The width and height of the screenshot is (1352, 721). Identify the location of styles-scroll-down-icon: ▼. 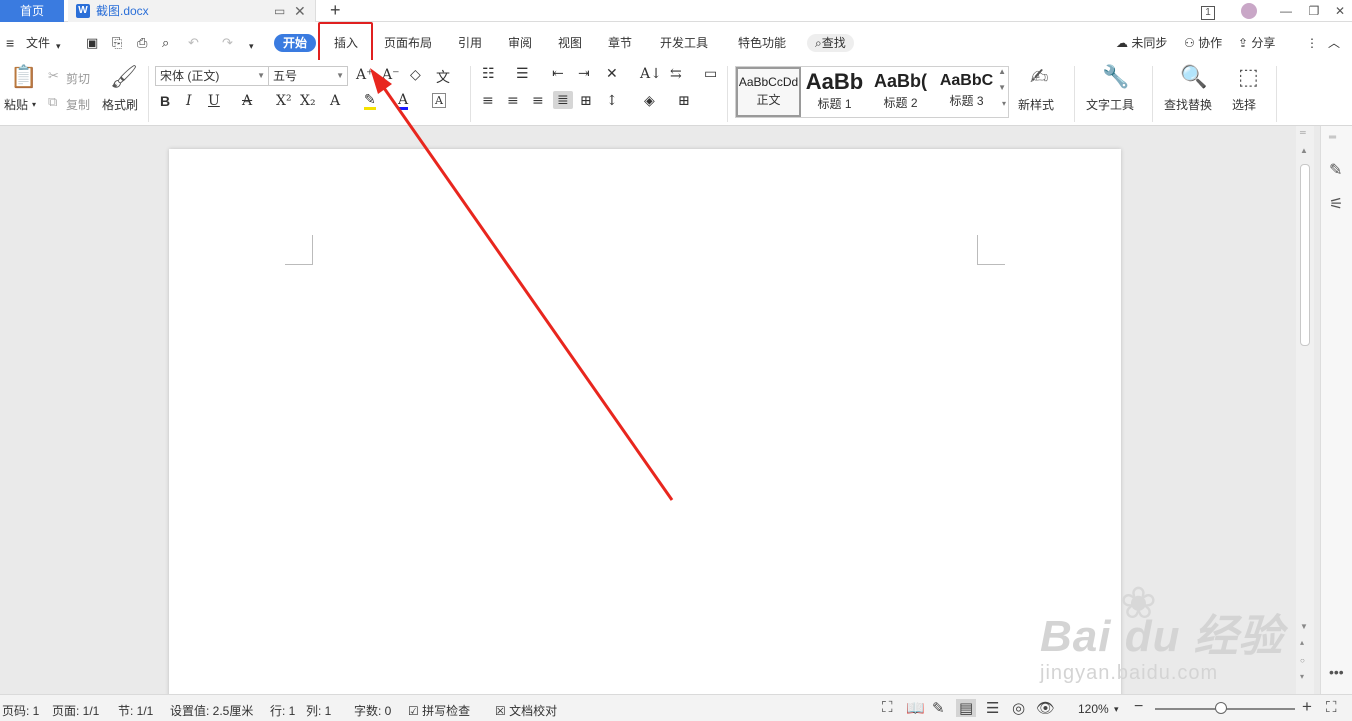
(1002, 87).